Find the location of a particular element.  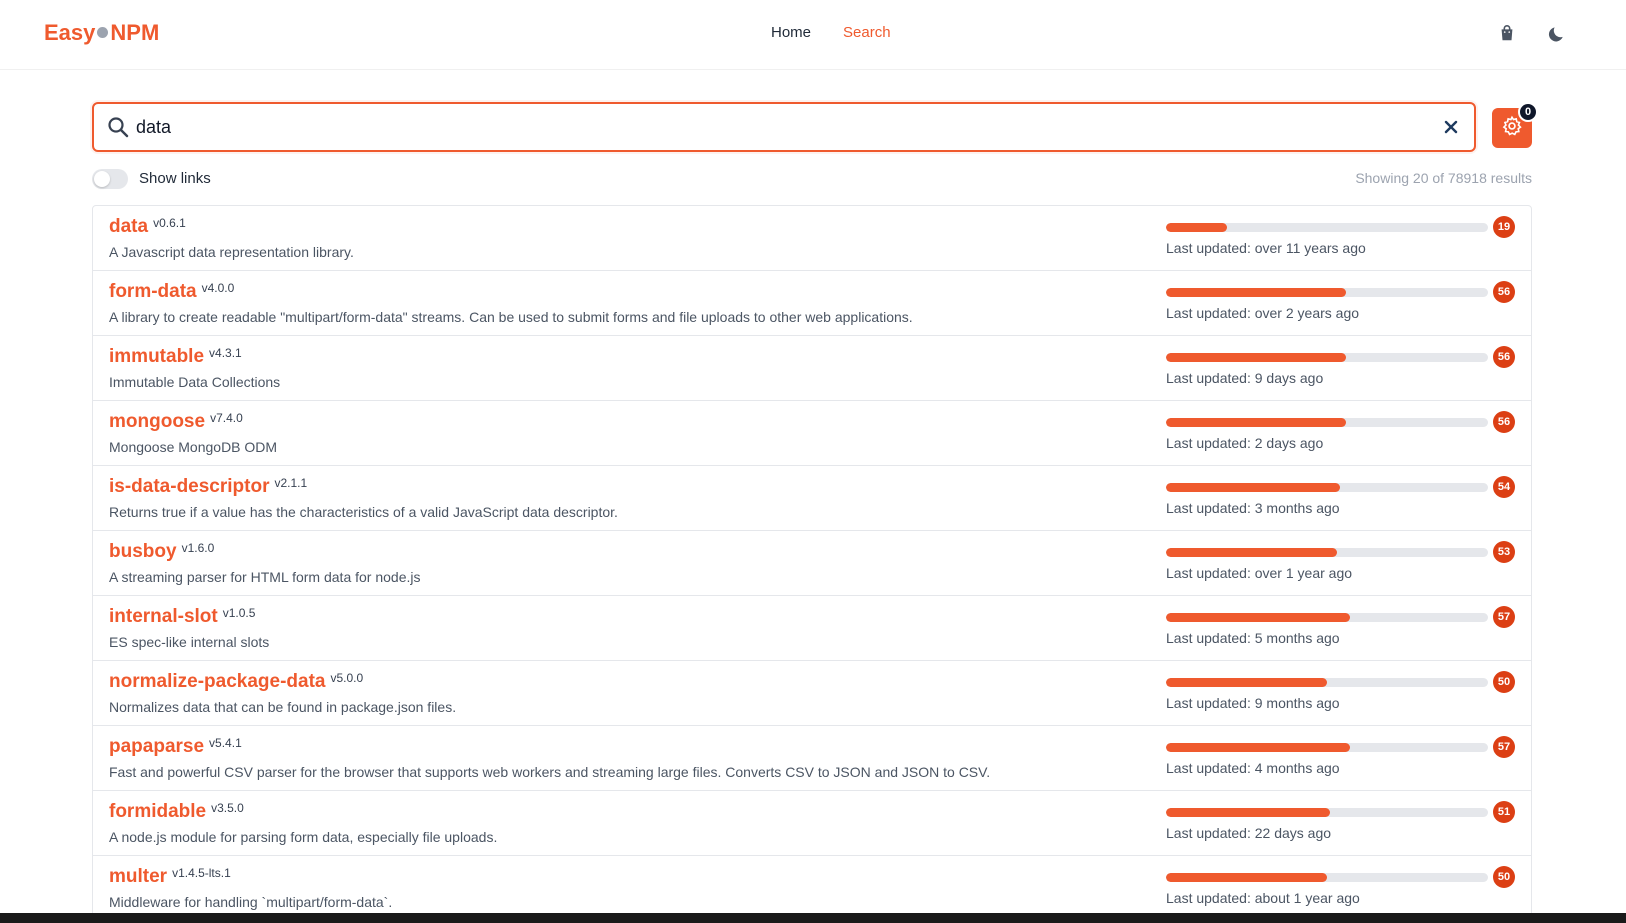

last-updated: Last updated: over 11 years ago is located at coordinates (1266, 248).